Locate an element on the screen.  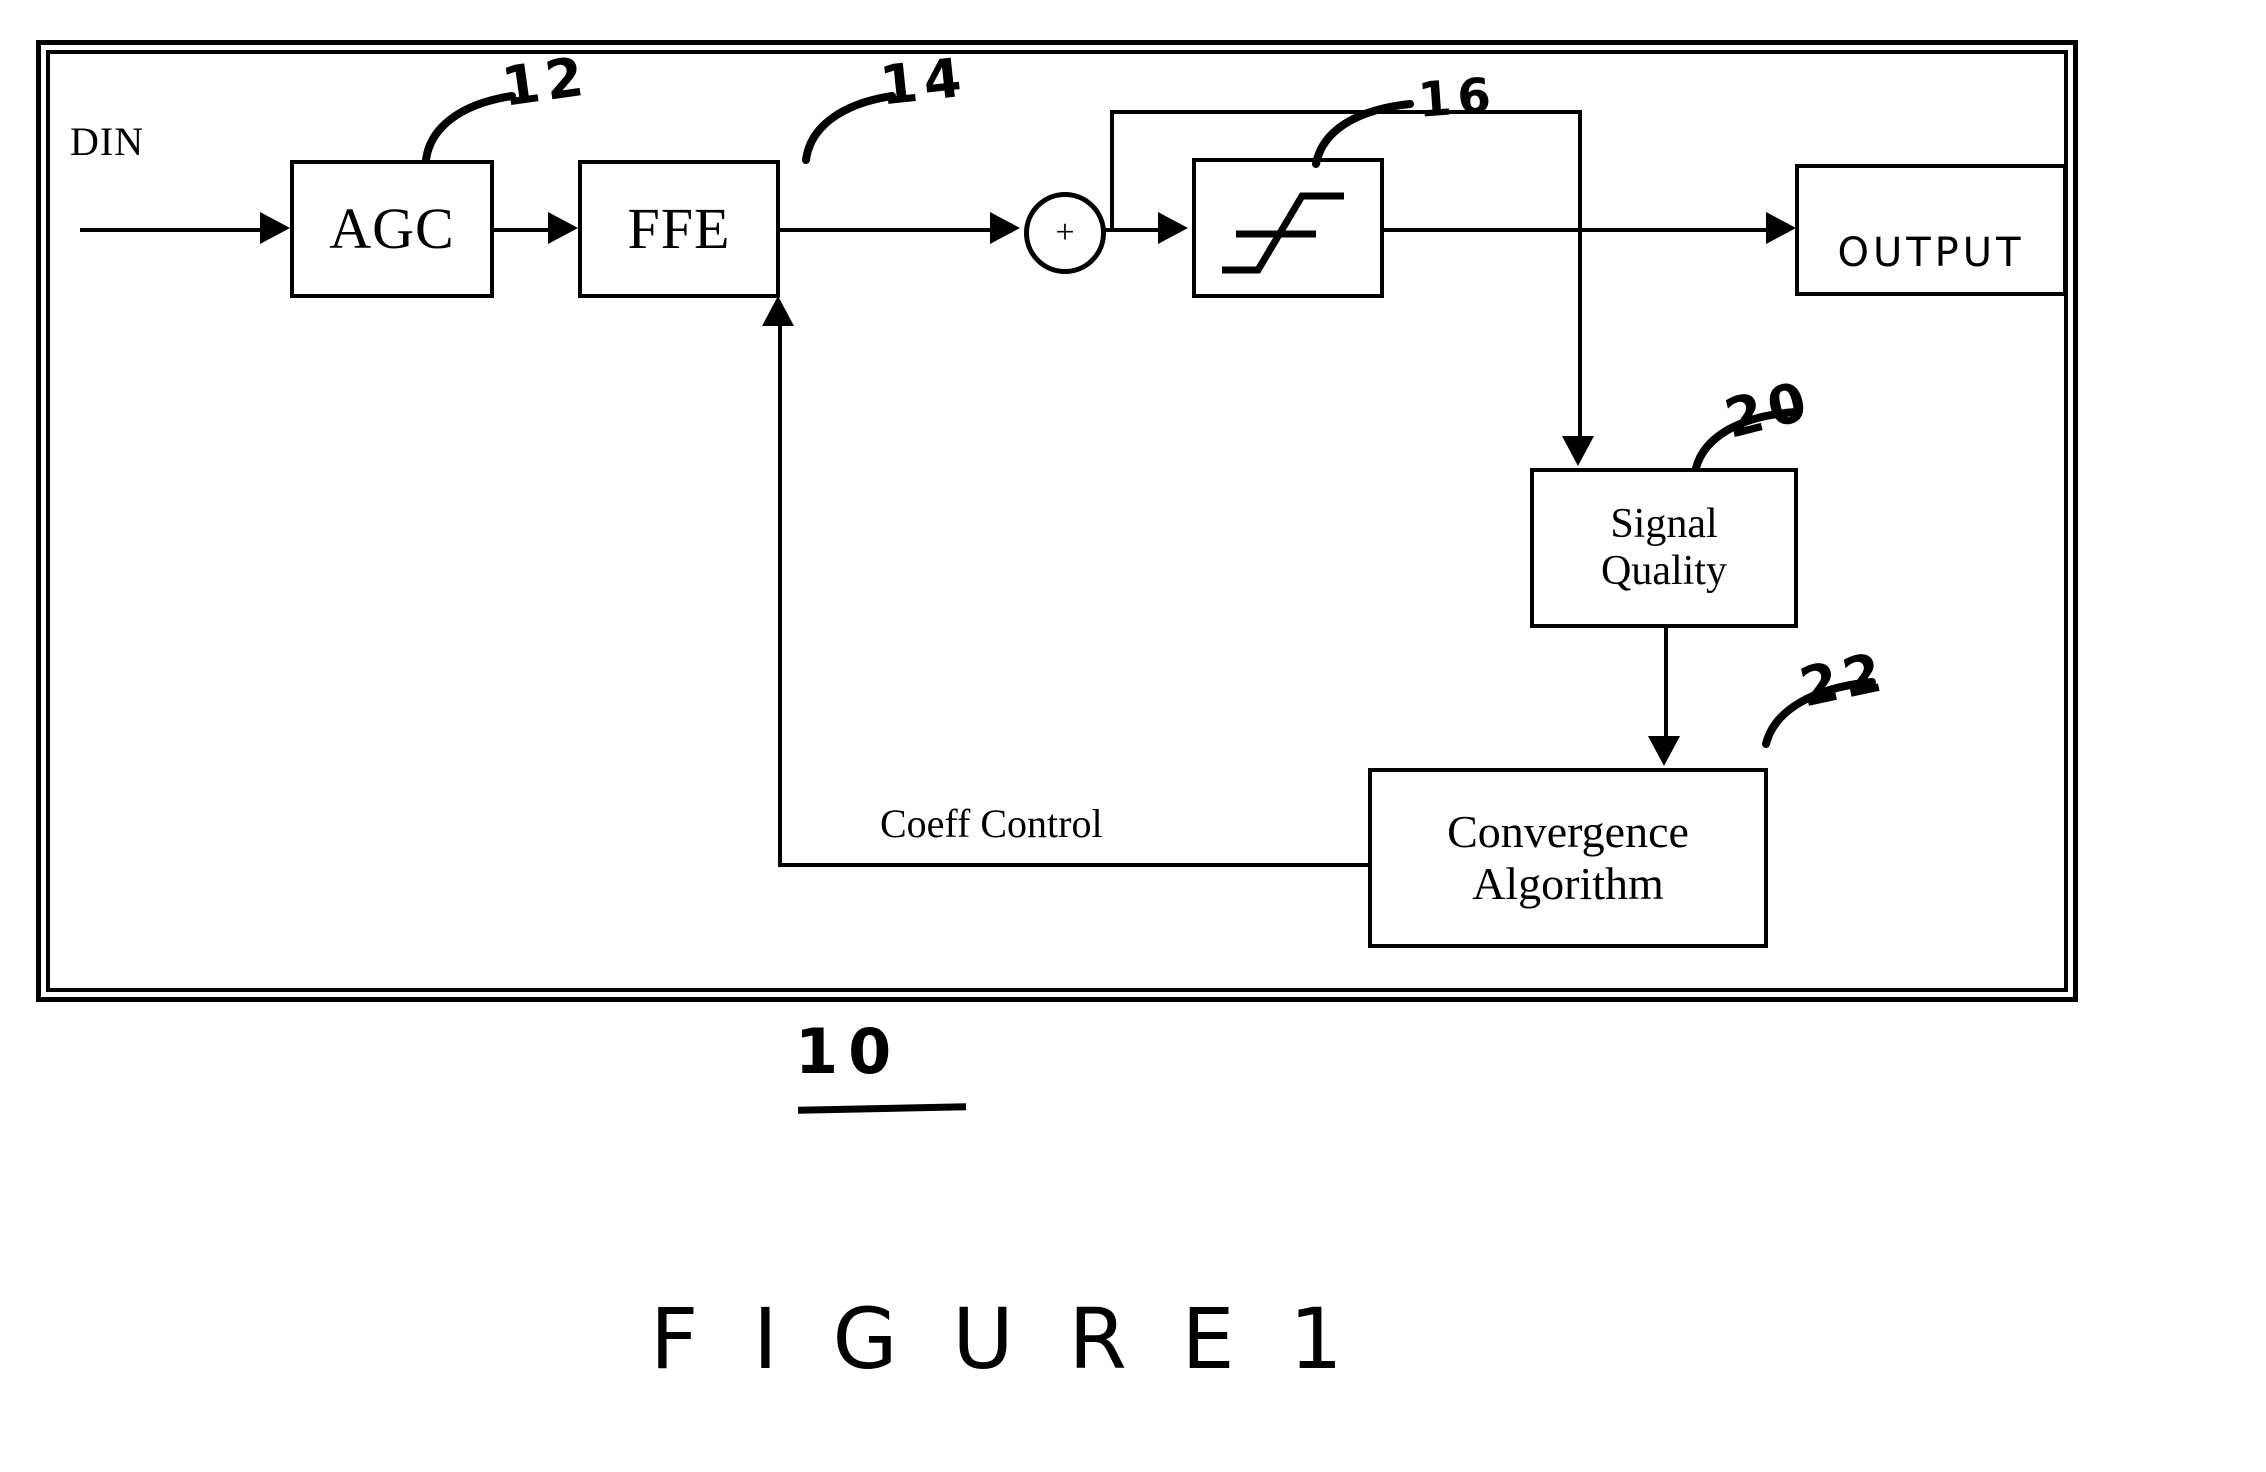
block-ffe: FFE is located at coordinates (679, 229).